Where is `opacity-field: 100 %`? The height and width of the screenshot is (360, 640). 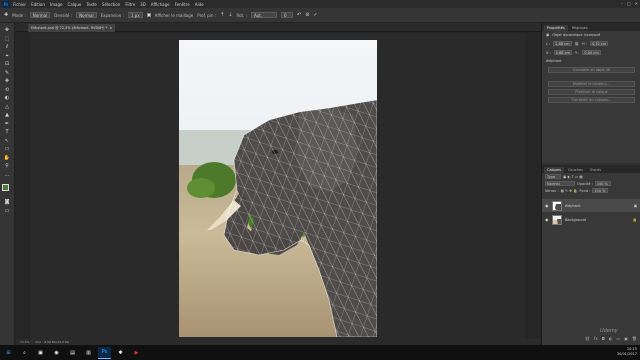
opacity-field: 100 % is located at coordinates (602, 183).